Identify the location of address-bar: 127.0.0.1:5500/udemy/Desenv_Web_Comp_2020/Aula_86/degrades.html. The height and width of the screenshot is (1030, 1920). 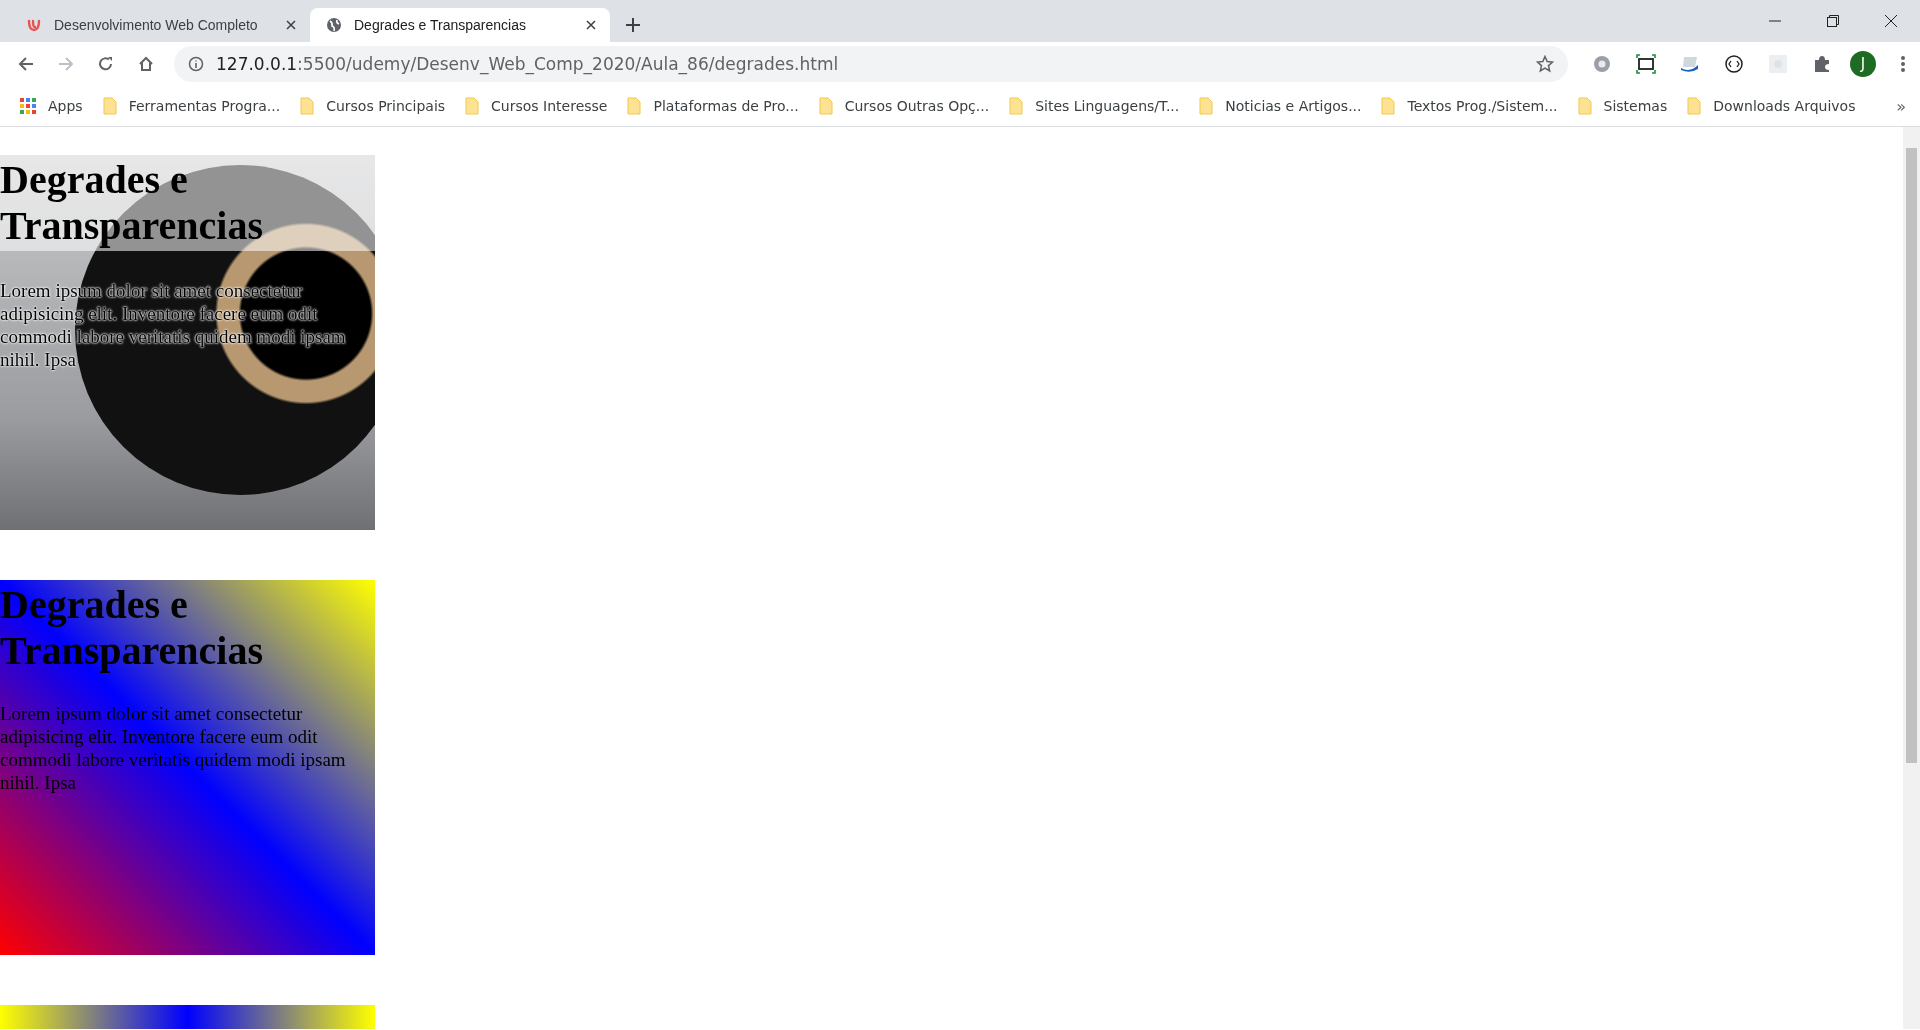
(871, 64).